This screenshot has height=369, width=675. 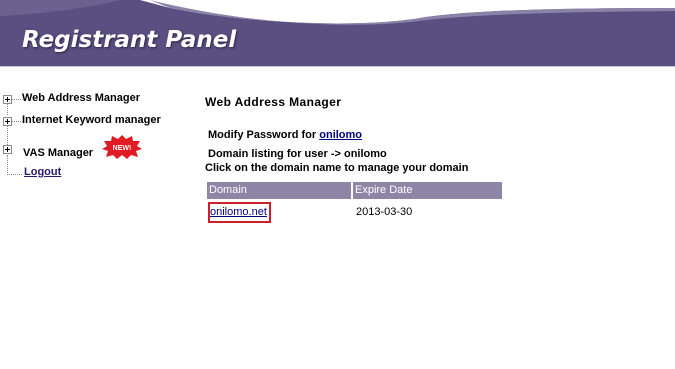 I want to click on sidebar-item-label: Internet Keyword manager, so click(x=91, y=120).